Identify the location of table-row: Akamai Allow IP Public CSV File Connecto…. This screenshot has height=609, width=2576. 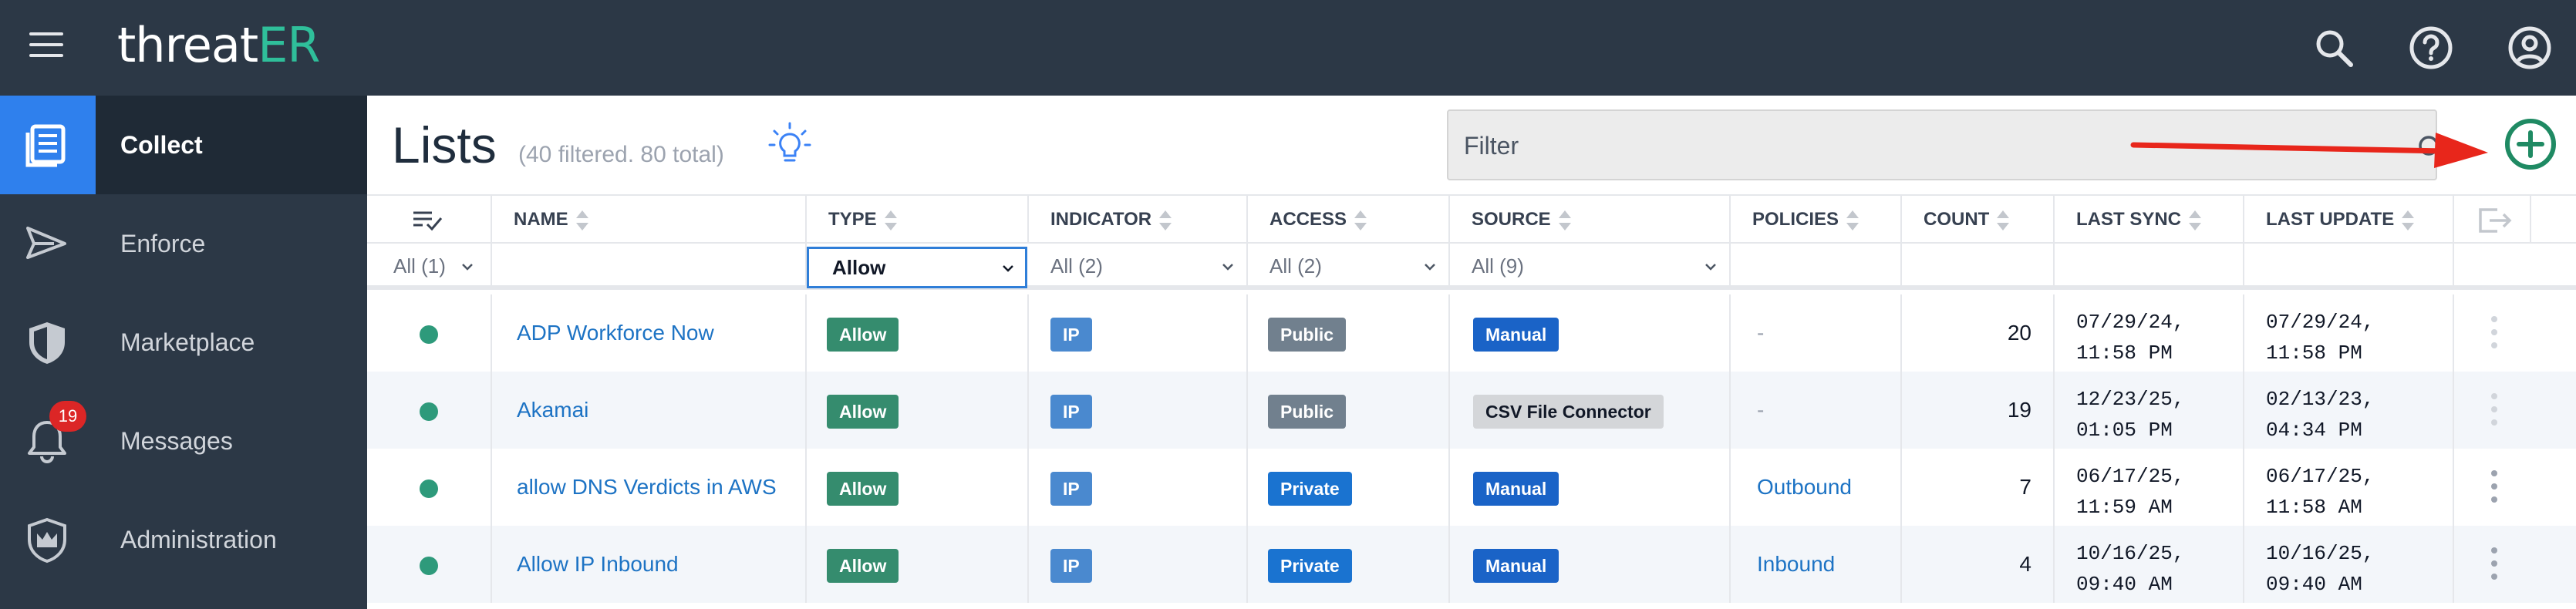
(1471, 410).